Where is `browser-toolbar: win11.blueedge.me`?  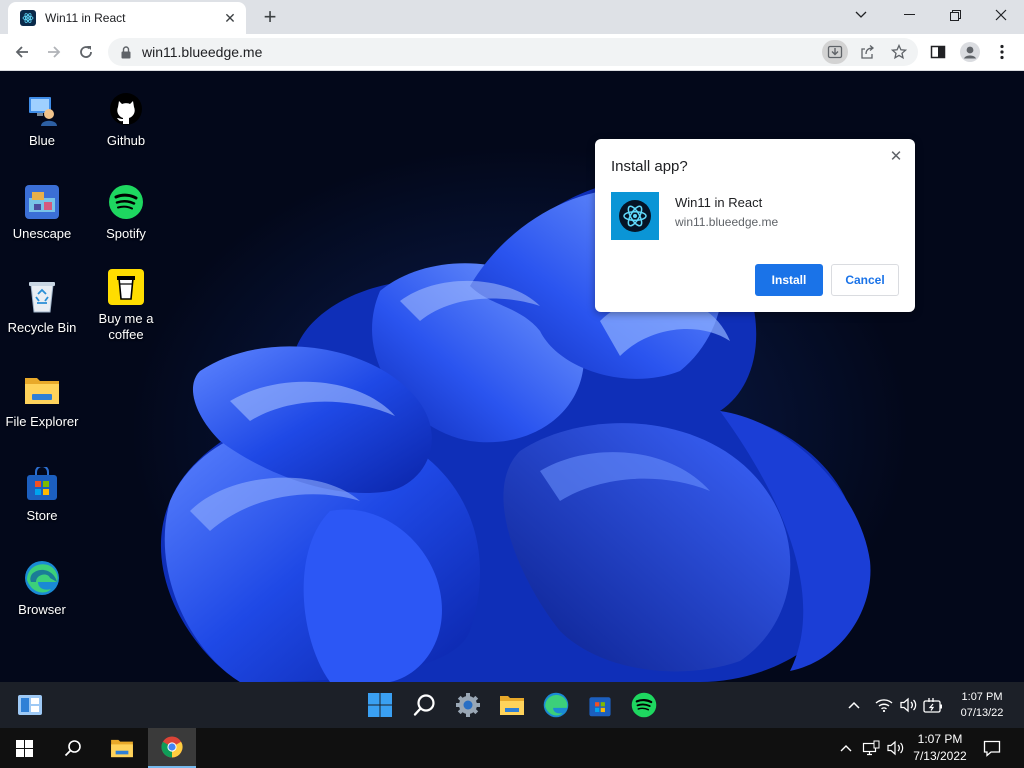
browser-toolbar: win11.blueedge.me is located at coordinates (512, 52).